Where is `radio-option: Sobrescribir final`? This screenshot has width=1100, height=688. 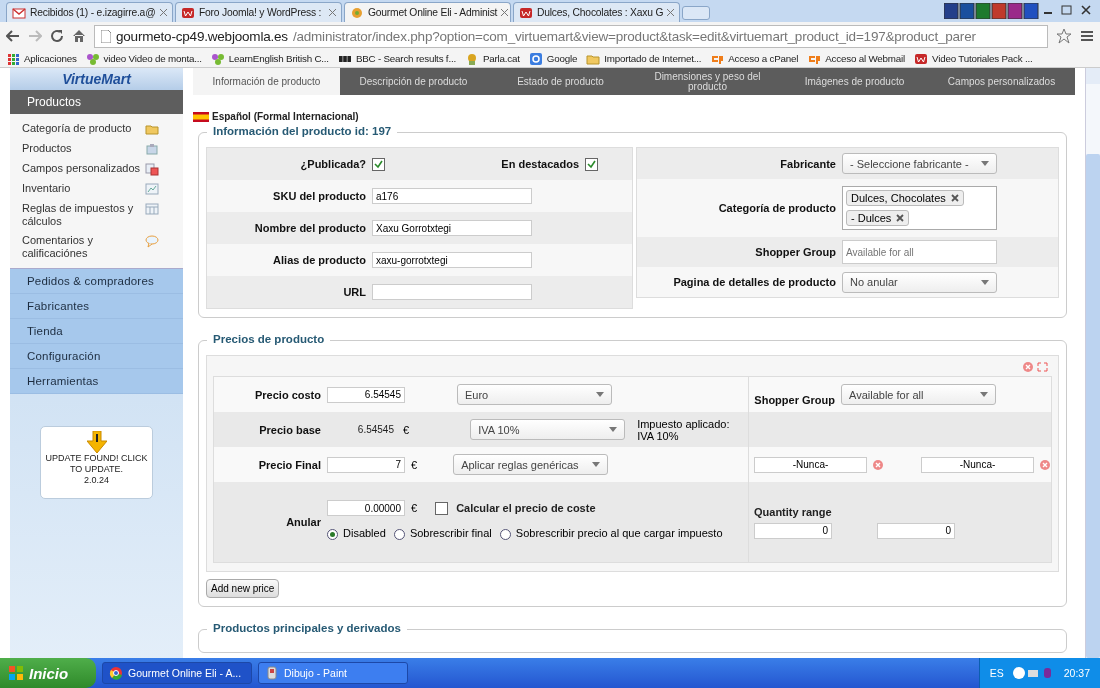
radio-option: Sobrescribir final is located at coordinates (441, 533).